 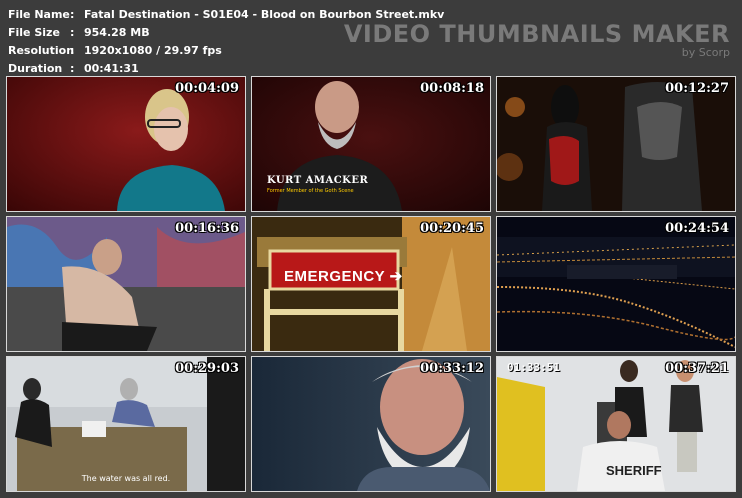 I want to click on graffiti-wall-frame, so click(x=126, y=284).